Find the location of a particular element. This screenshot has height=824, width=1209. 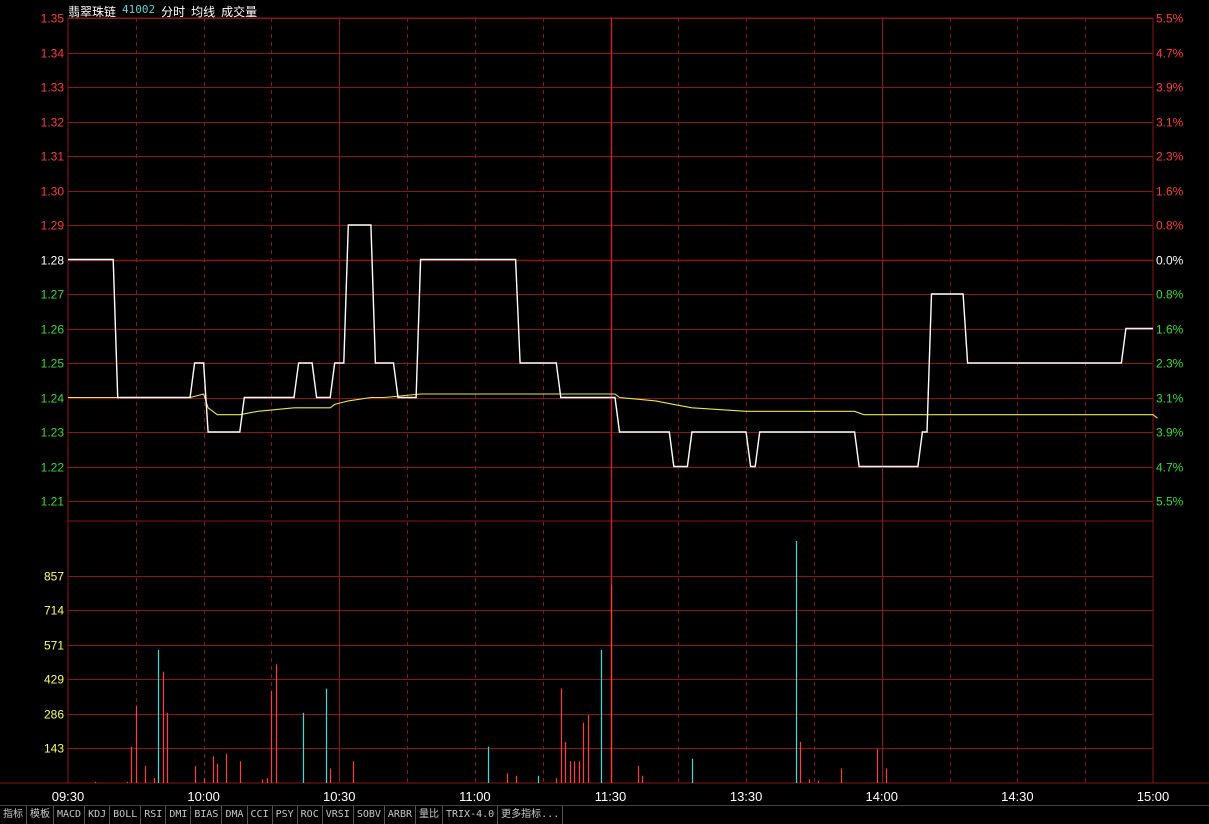

price-tick-label: 1.26 is located at coordinates (53, 330).